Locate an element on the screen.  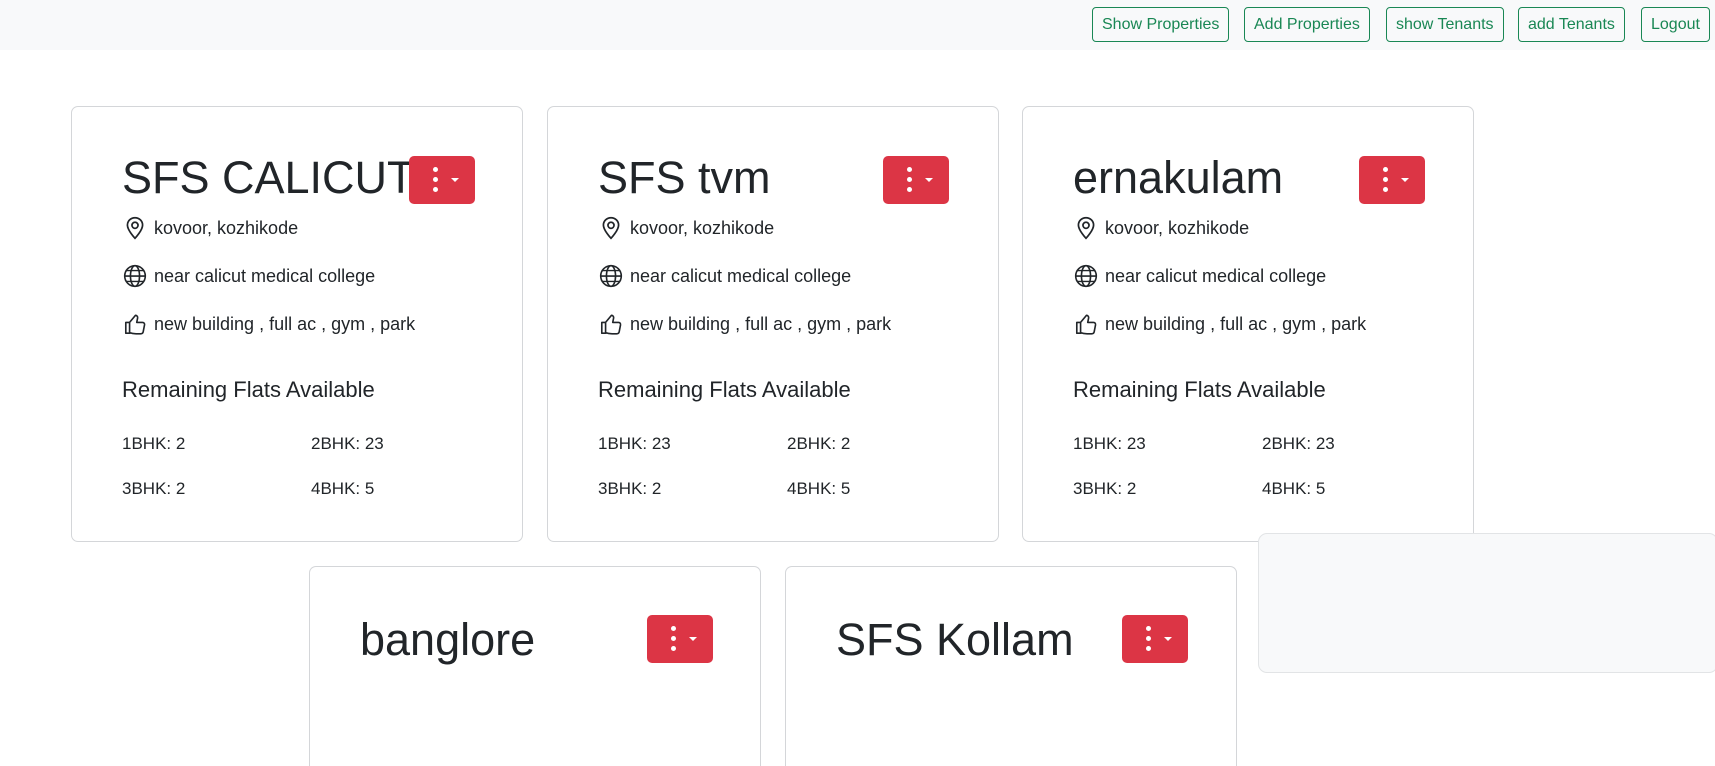
add-tenants-button: add Tenants is located at coordinates (1571, 24).